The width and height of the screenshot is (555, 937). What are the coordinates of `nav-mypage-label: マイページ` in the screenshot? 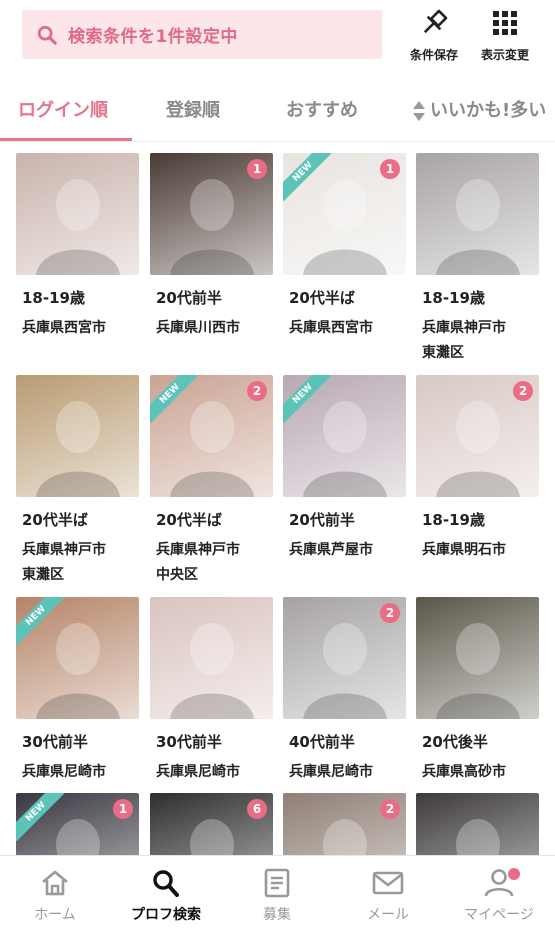 It's located at (499, 915).